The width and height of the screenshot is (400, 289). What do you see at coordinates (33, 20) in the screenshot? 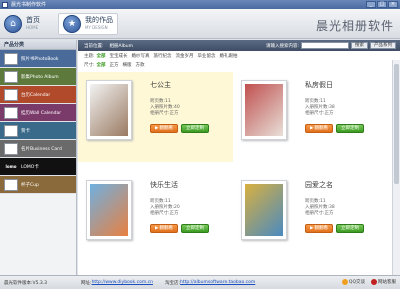
I see `nav-home-label: 首页` at bounding box center [33, 20].